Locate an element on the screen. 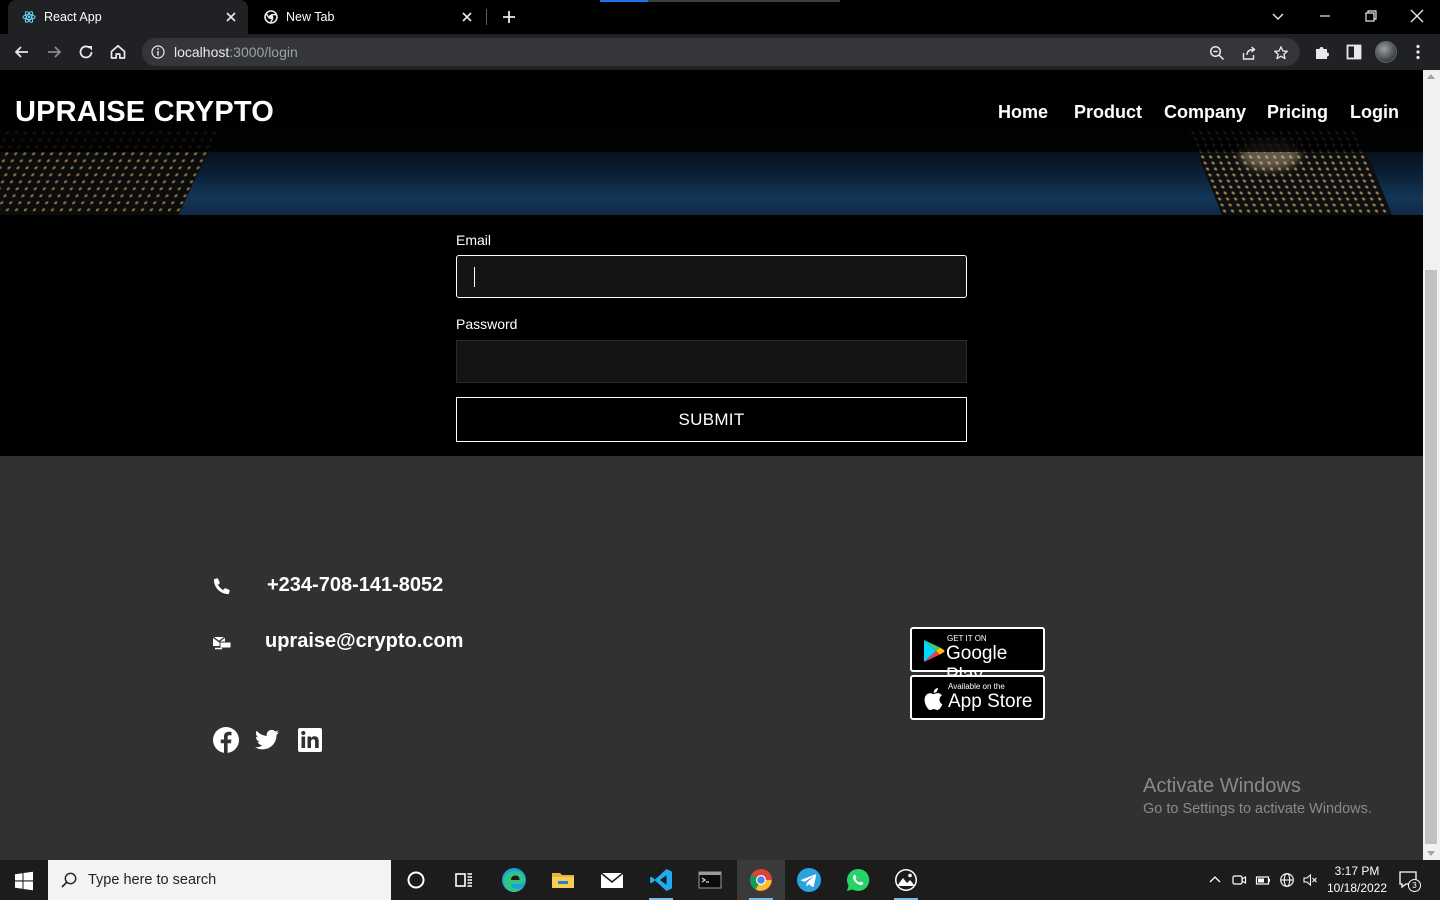 The image size is (1440, 900). google-play-small-text: GET IT ON is located at coordinates (967, 638).